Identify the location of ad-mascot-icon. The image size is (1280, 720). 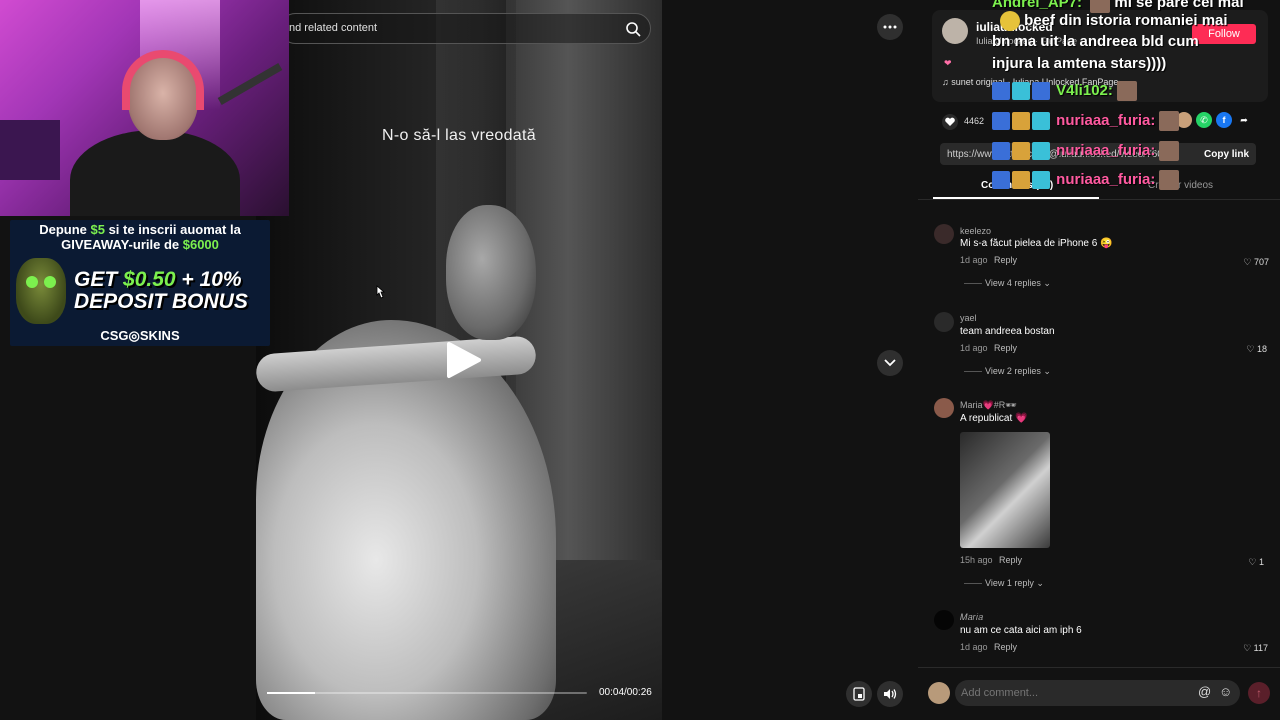
(41, 291).